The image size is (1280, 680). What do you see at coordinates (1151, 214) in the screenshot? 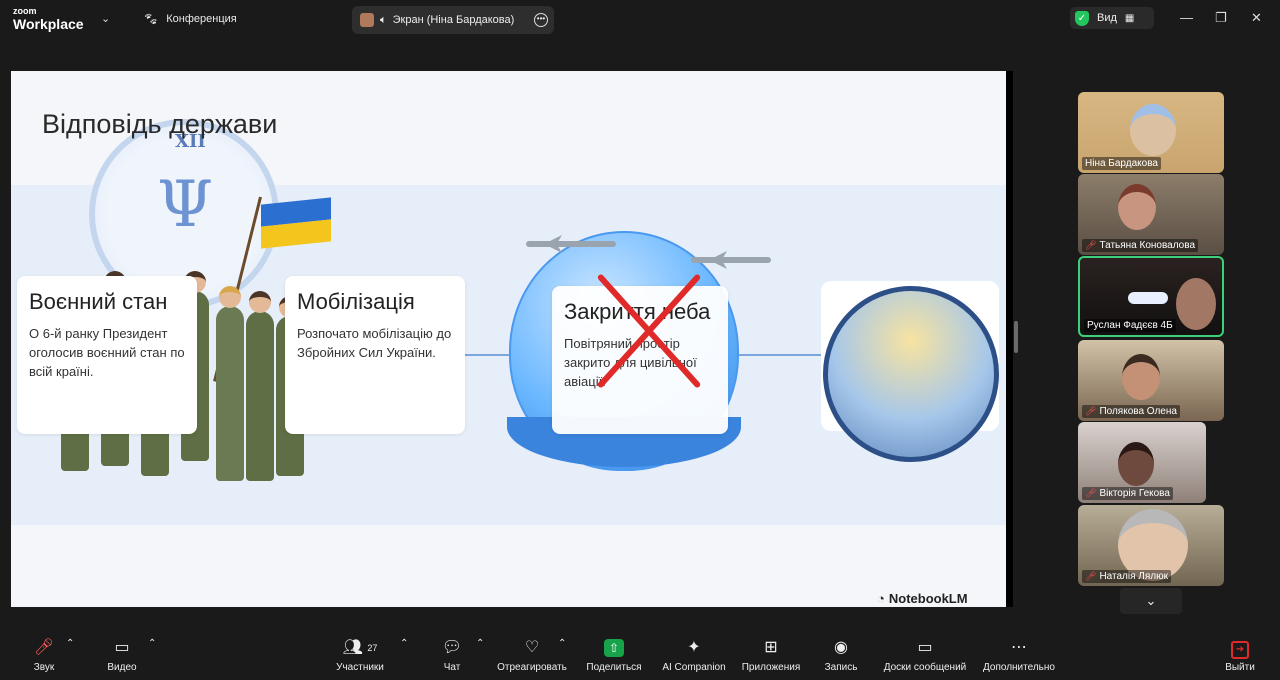
I see `participant-tile: 🎤︎ Татьяна Коновалова` at bounding box center [1151, 214].